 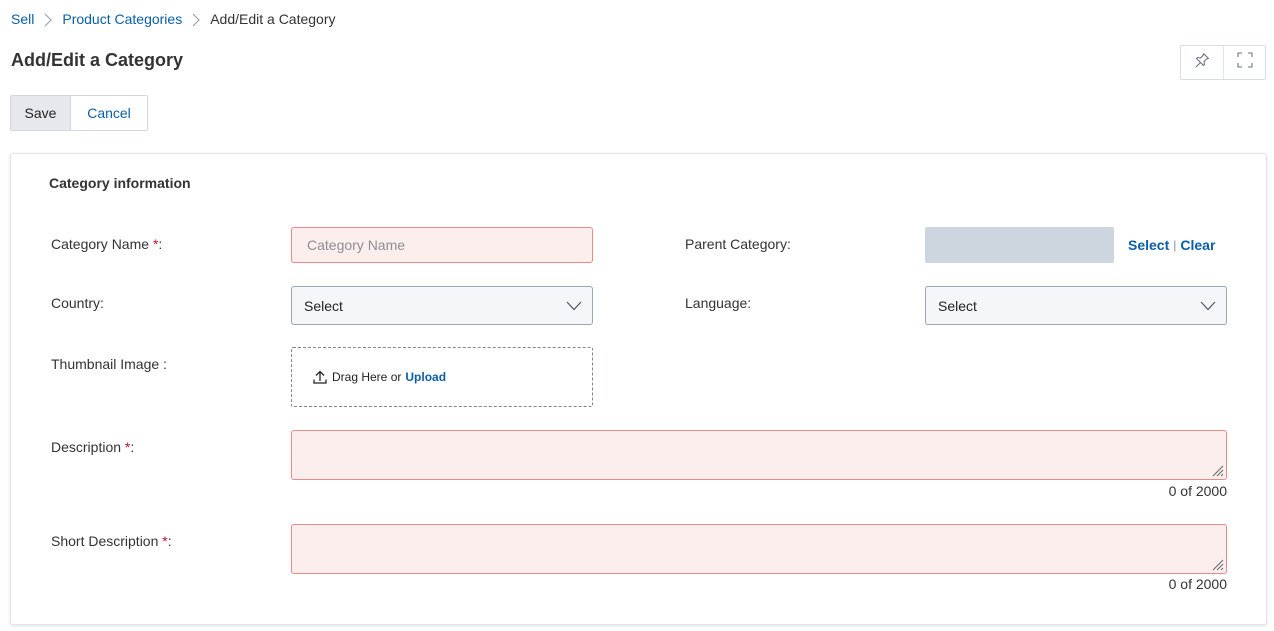 I want to click on parent-category-select-link: Select, so click(x=1148, y=245).